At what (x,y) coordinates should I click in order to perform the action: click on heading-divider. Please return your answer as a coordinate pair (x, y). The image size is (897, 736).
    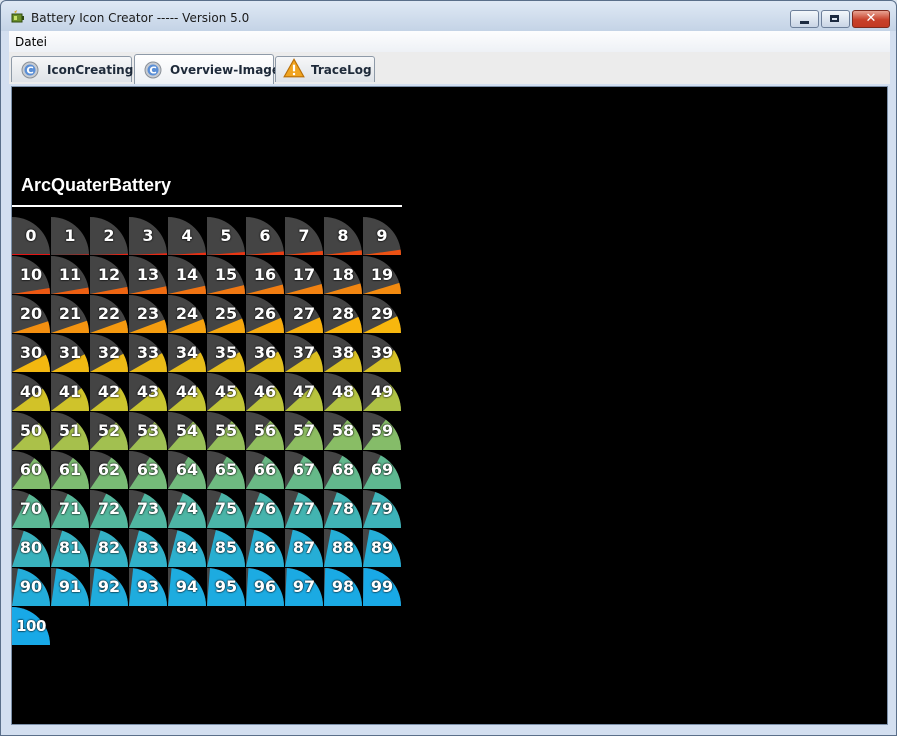
    Looking at the image, I should click on (207, 206).